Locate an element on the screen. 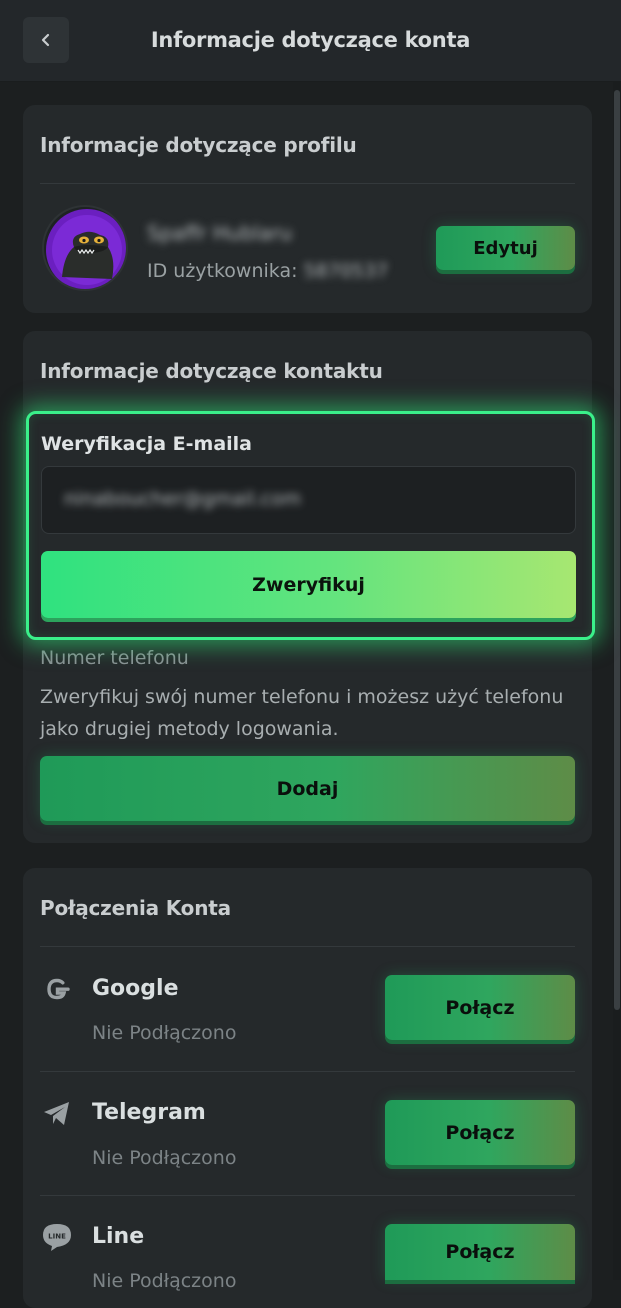 The height and width of the screenshot is (1308, 621). connections-section-title: Połączenia Konta is located at coordinates (135, 908).